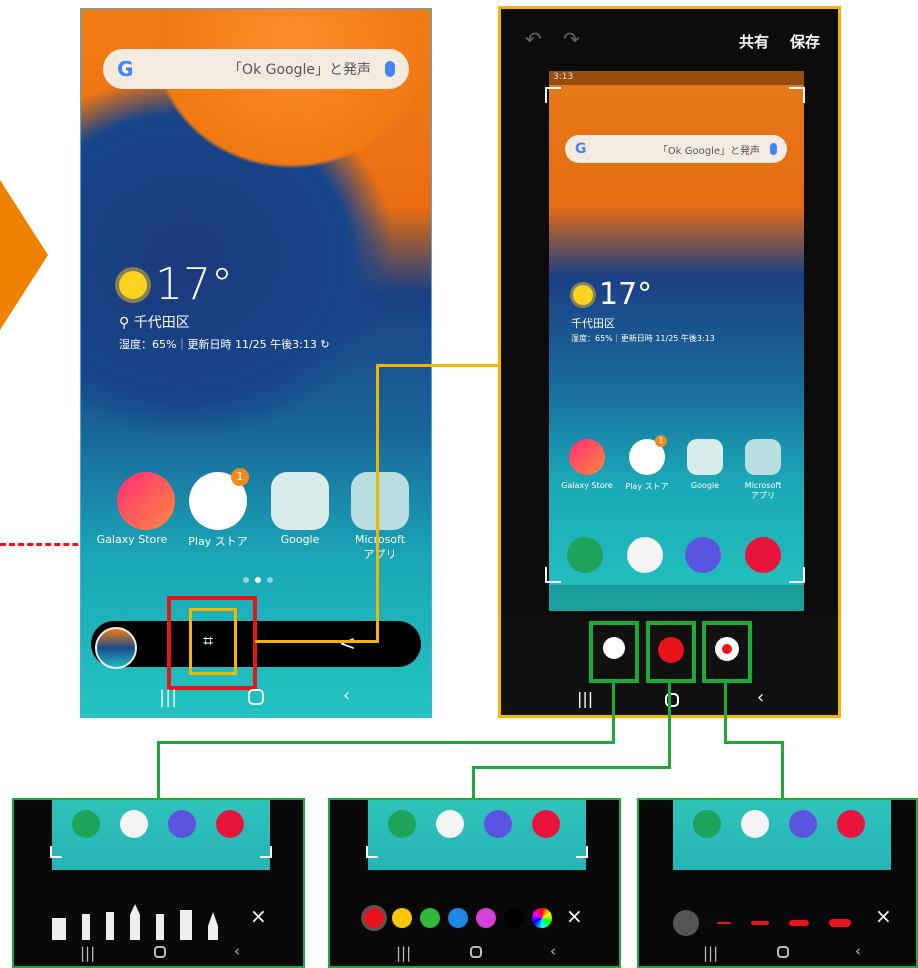 This screenshot has width=918, height=968. Describe the element at coordinates (219, 499) in the screenshot. I see `app-play-store: 1` at that location.